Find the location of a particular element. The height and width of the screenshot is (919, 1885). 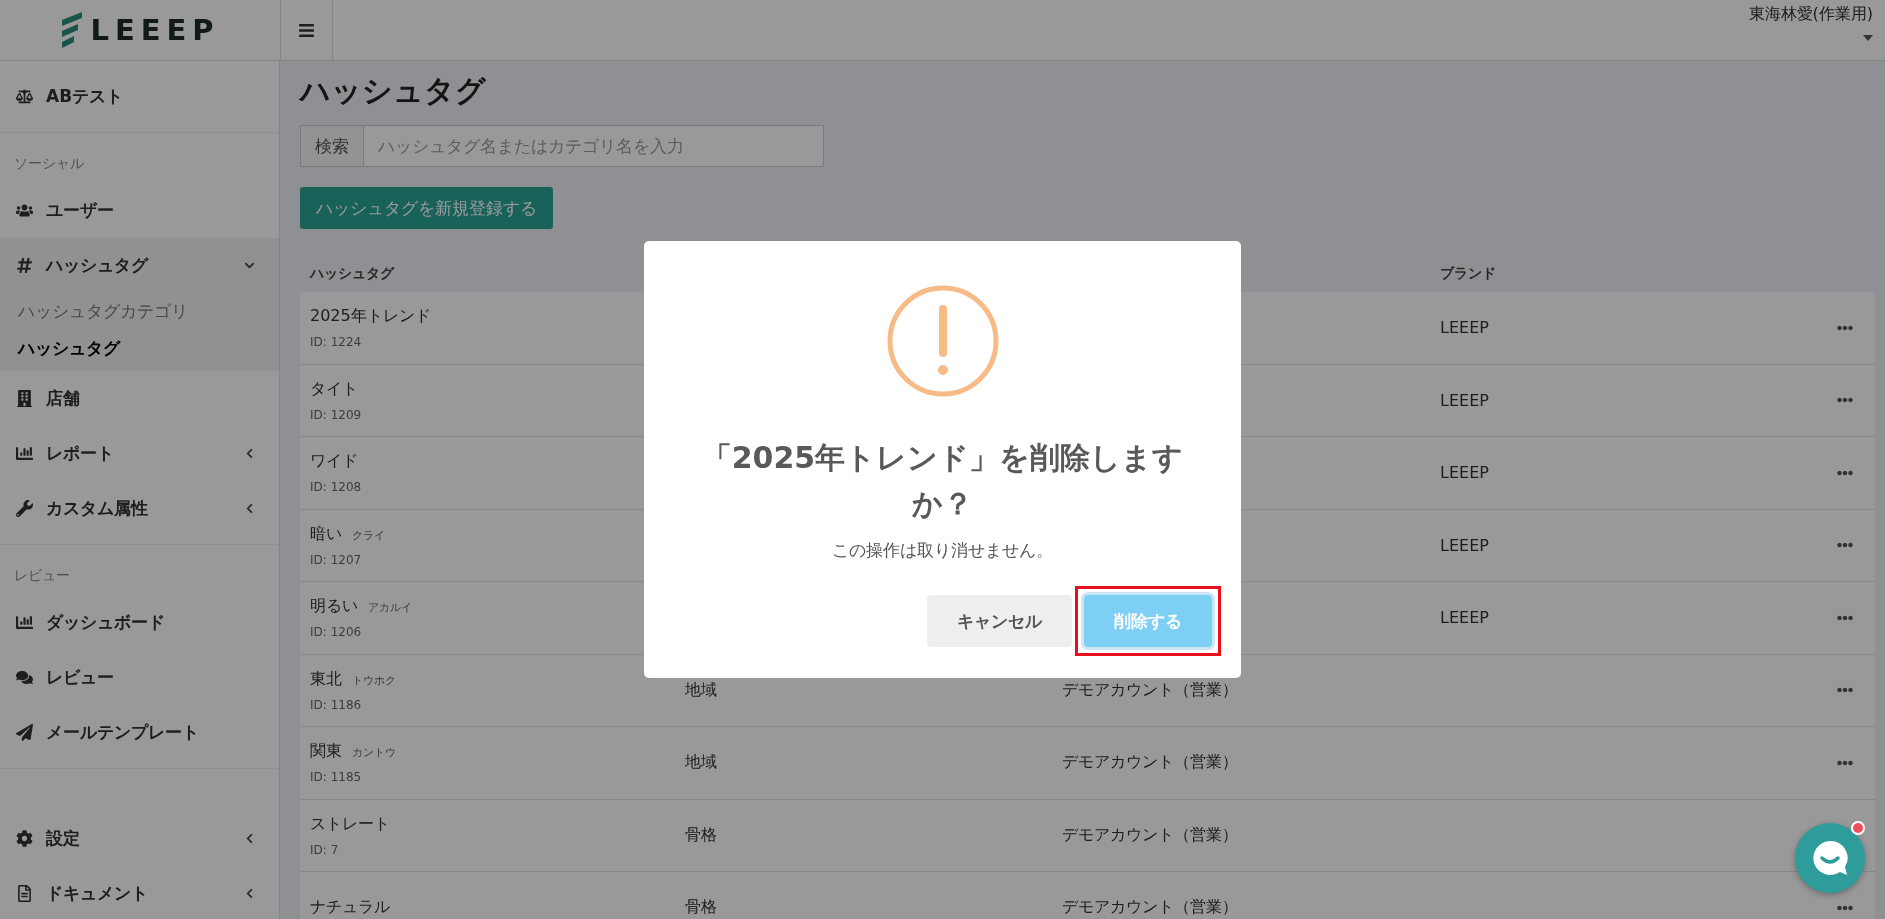

building-icon is located at coordinates (24, 398).